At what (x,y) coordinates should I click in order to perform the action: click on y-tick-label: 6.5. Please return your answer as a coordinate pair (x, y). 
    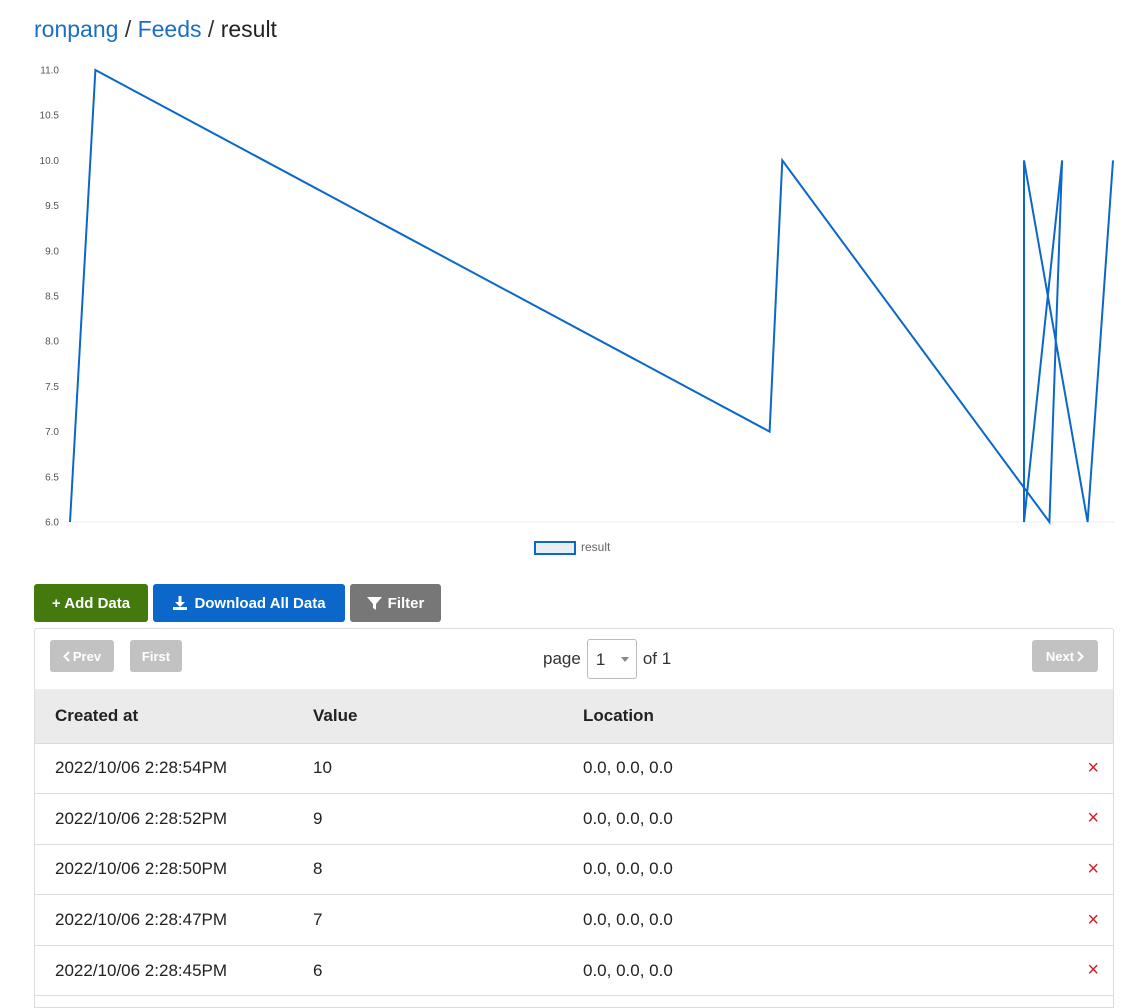
    Looking at the image, I should click on (52, 477).